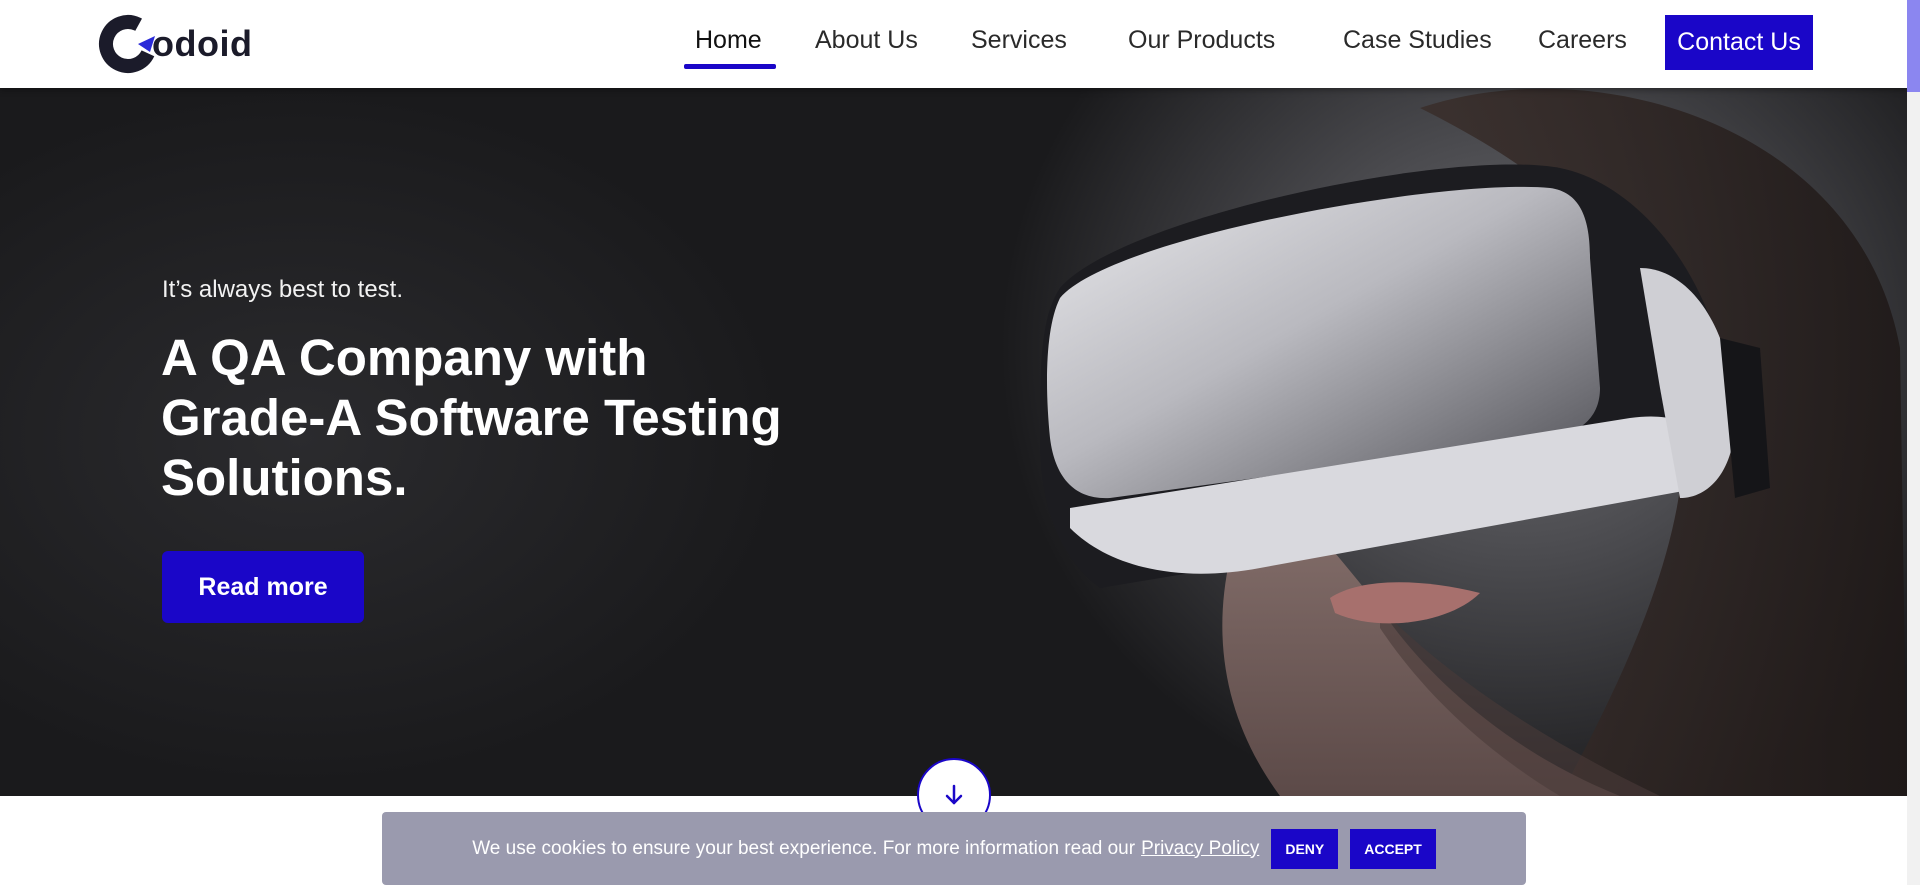 Image resolution: width=1920 pixels, height=885 pixels. I want to click on hero-tagline: It’s always best to test., so click(282, 289).